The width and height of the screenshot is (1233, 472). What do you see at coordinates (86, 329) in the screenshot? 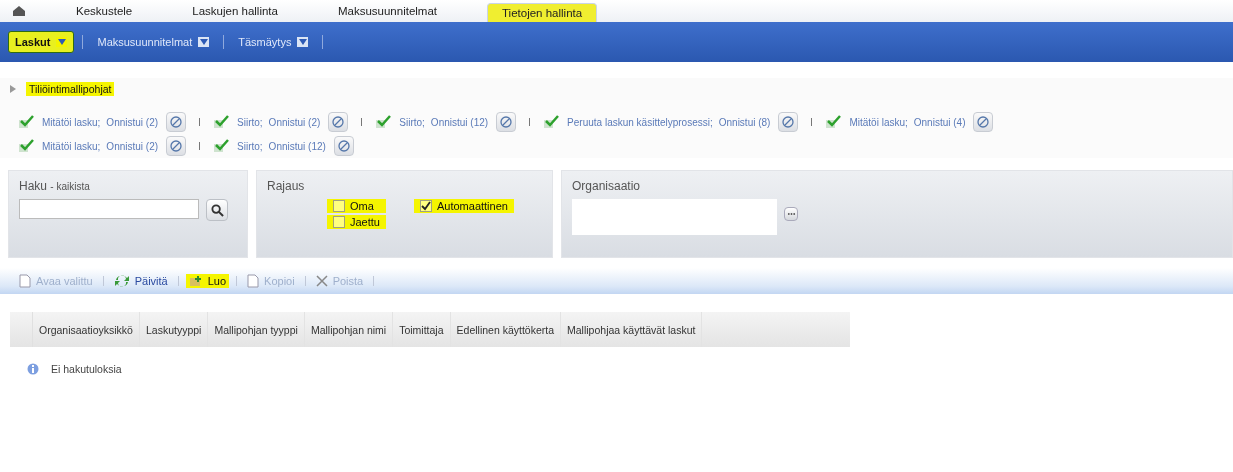
I see `column-header: Organisaatioyksikkö` at bounding box center [86, 329].